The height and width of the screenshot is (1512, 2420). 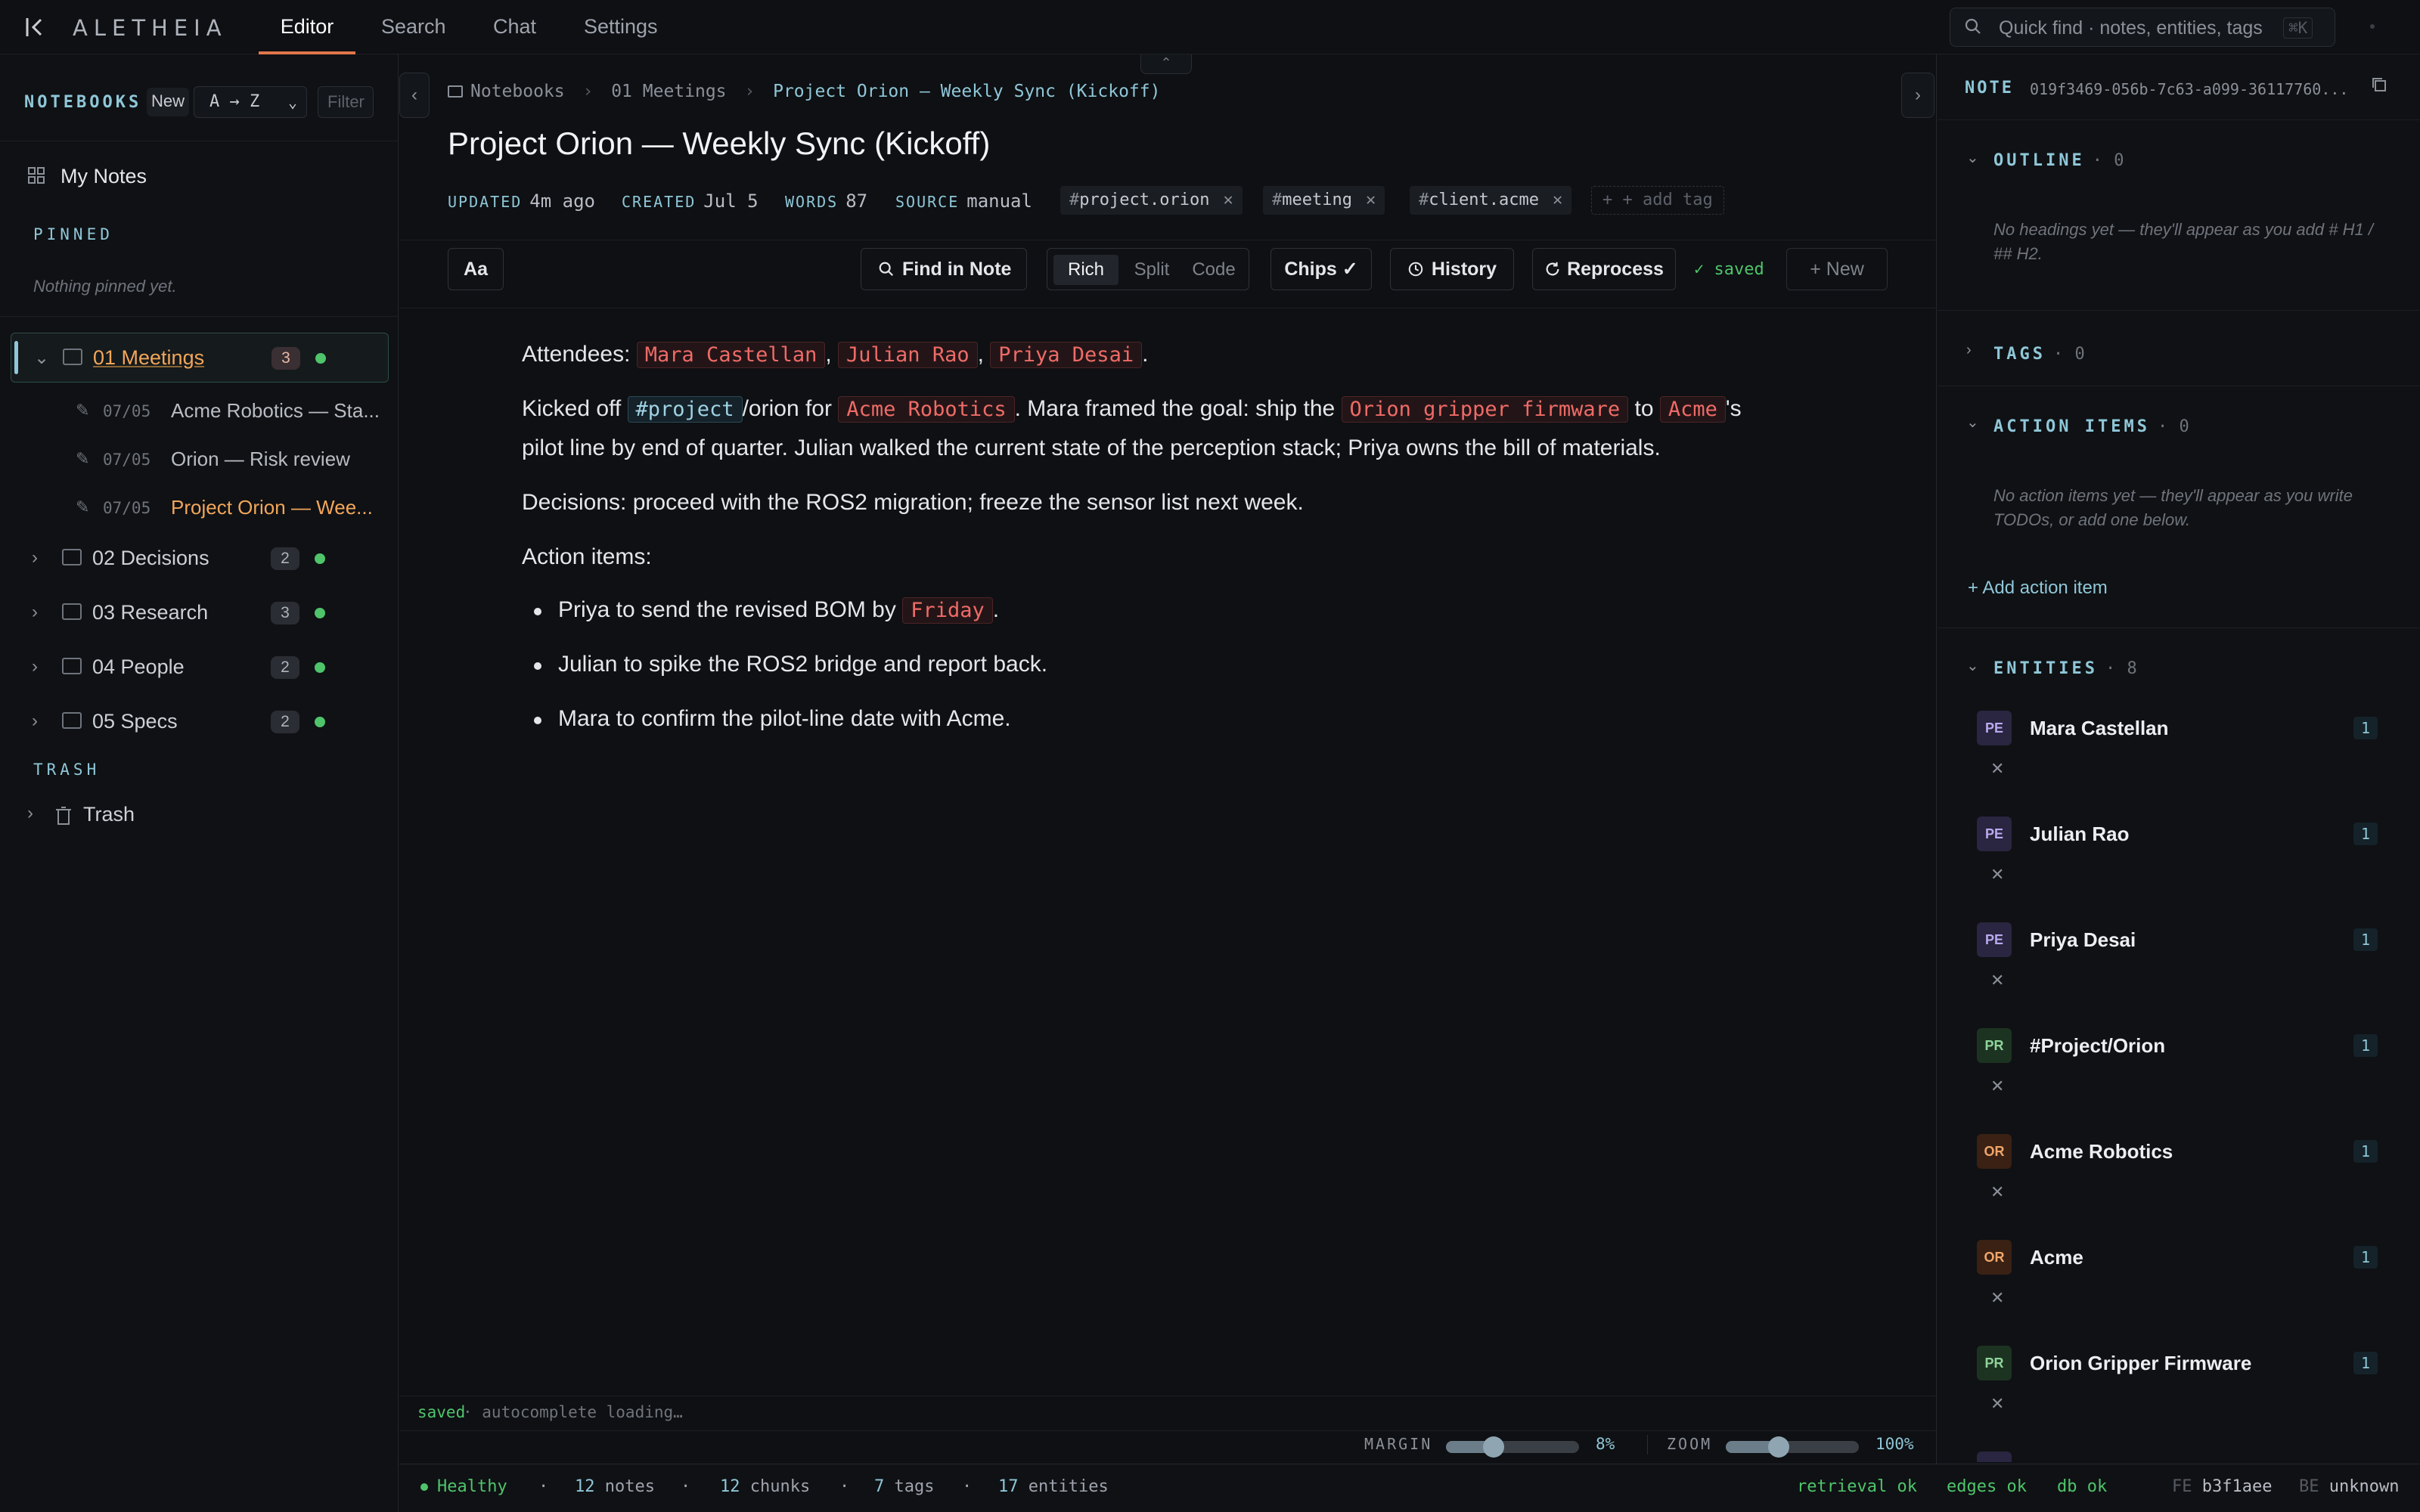 What do you see at coordinates (731, 355) in the screenshot?
I see `entity-chip: Mara Castellan` at bounding box center [731, 355].